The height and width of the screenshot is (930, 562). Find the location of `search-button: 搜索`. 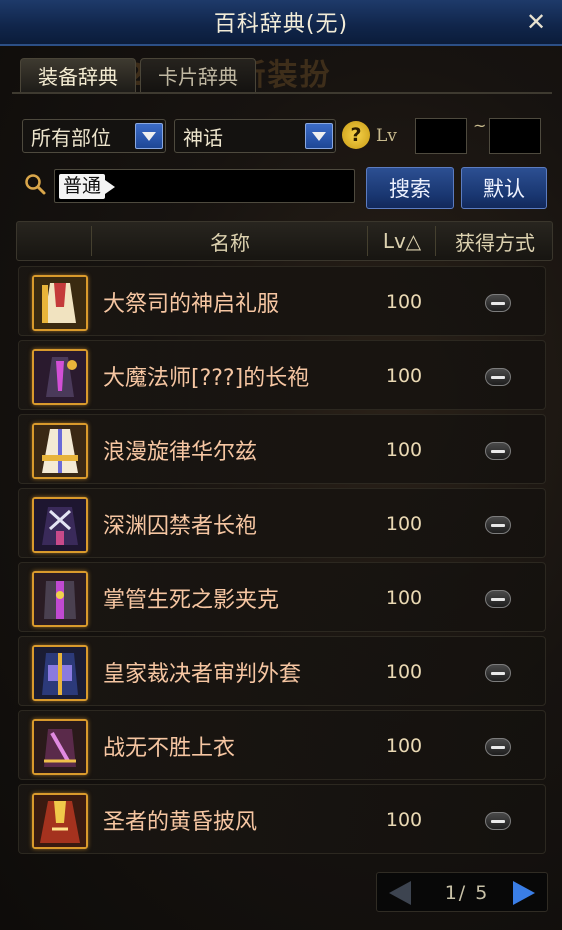

search-button: 搜索 is located at coordinates (410, 188).